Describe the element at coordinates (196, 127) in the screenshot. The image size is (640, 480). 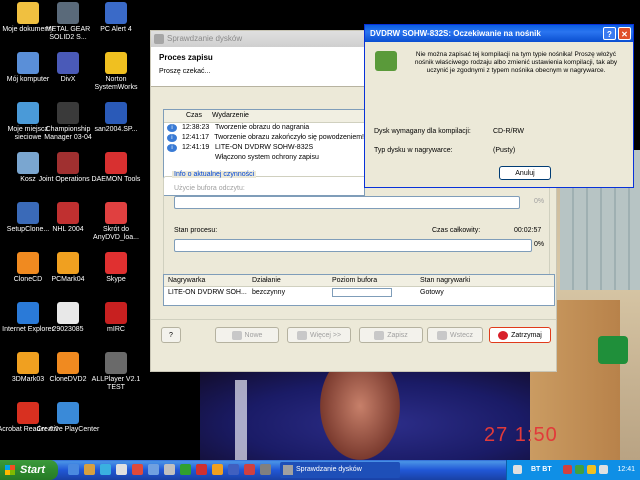
I see `log-time: 12:38:23` at that location.